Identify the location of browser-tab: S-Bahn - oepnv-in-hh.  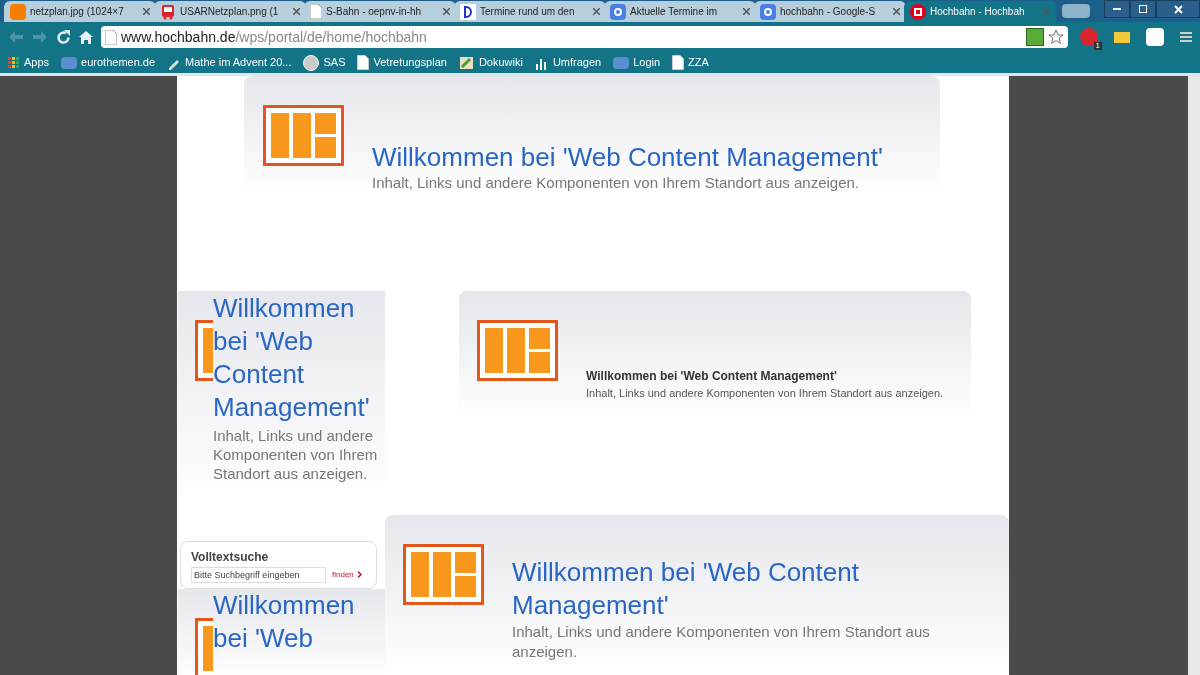
(380, 11).